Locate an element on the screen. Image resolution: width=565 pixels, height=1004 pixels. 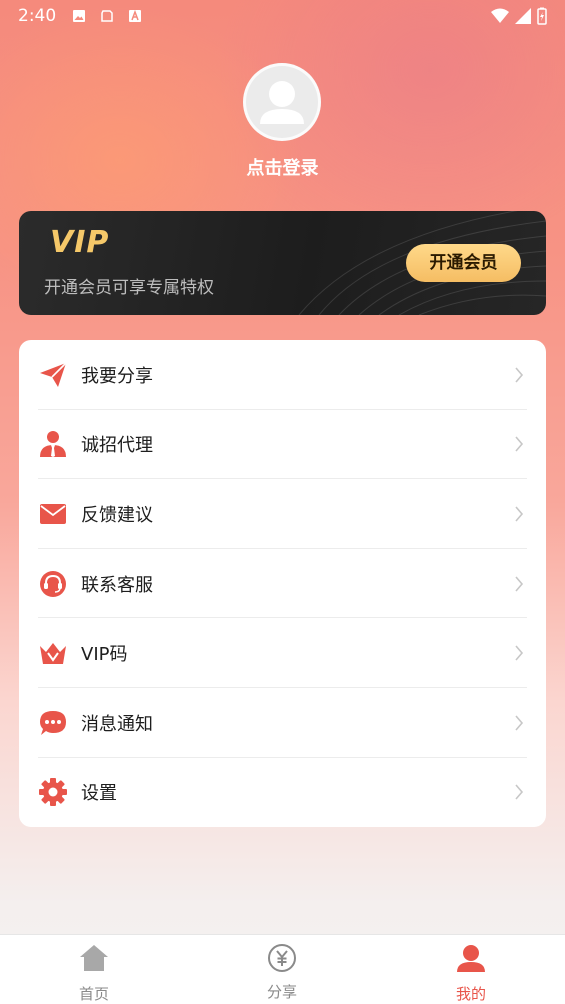
menu-item-customer-service: 联系客服 is located at coordinates (282, 584).